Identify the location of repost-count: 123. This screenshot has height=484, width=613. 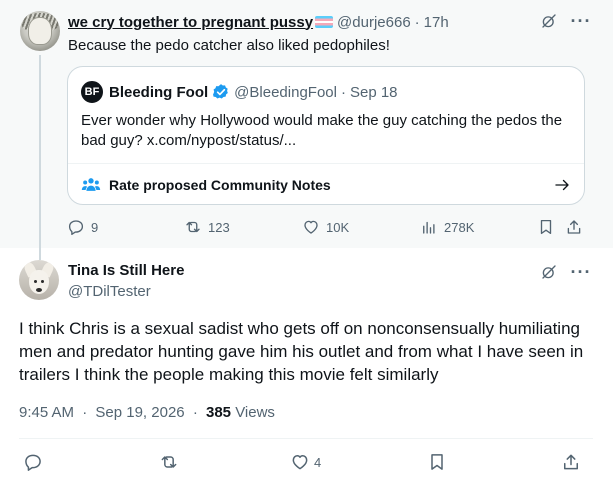
(219, 227).